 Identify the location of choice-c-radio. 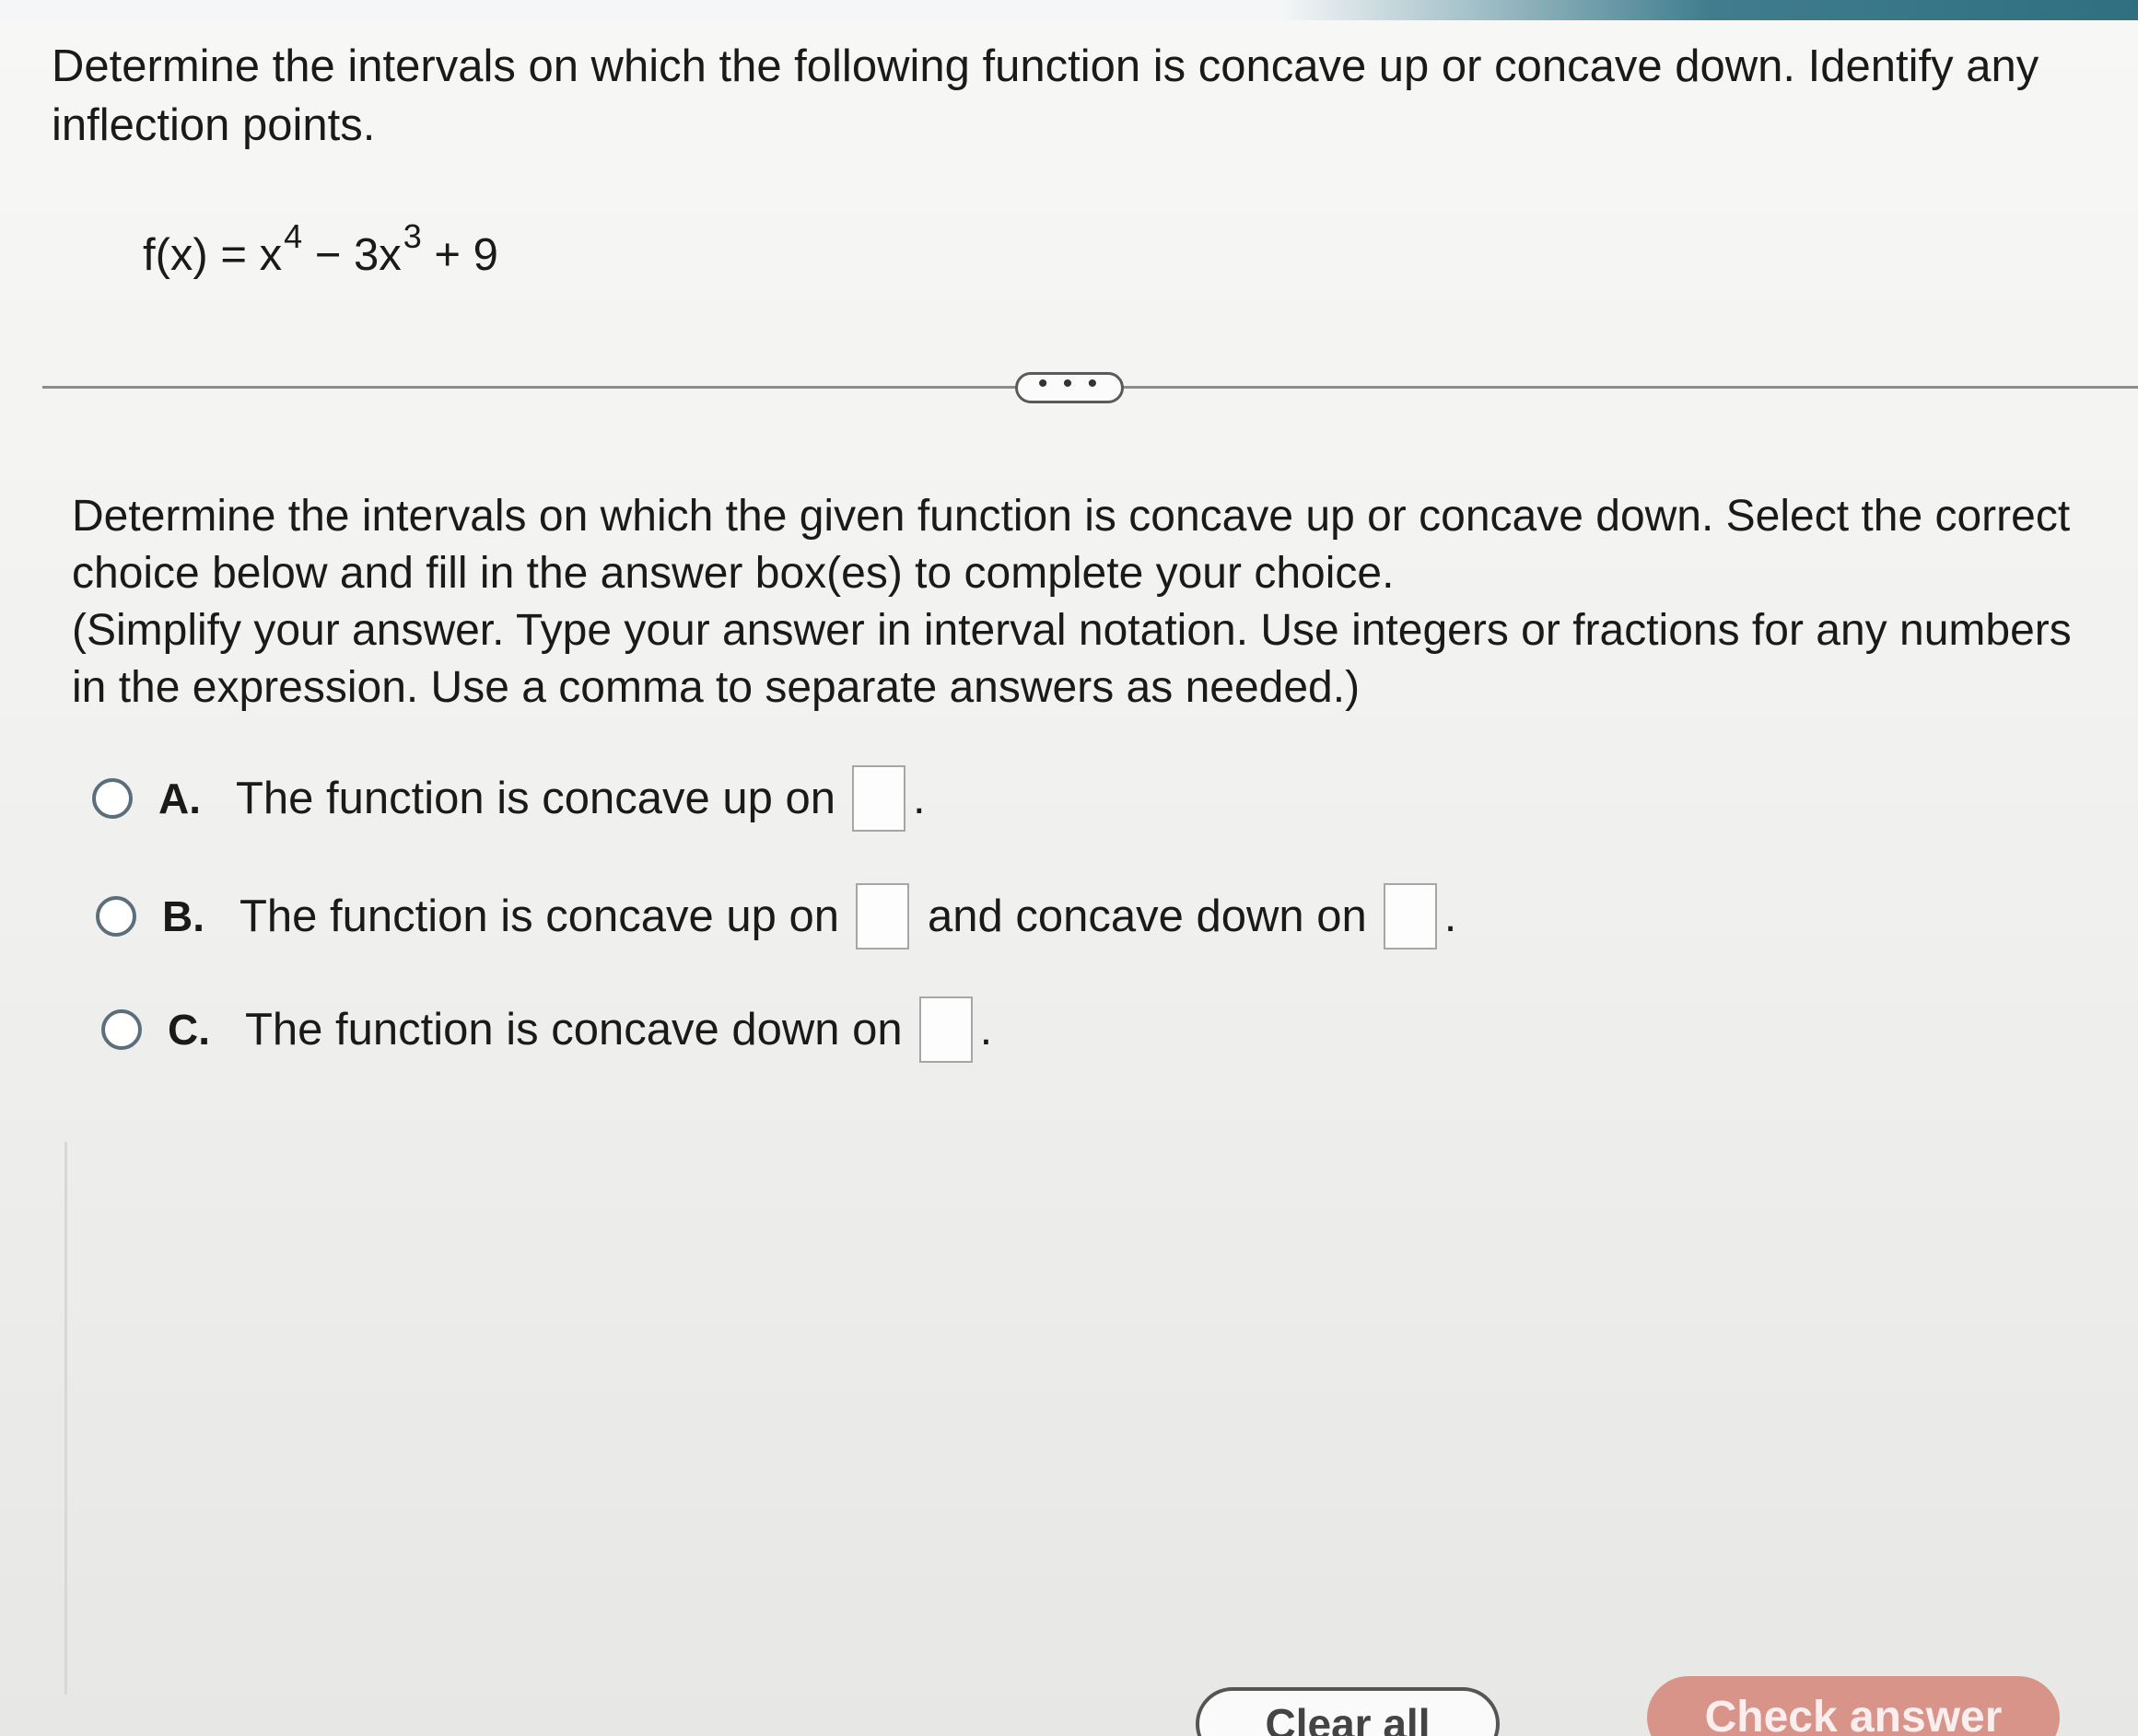
(121, 1029).